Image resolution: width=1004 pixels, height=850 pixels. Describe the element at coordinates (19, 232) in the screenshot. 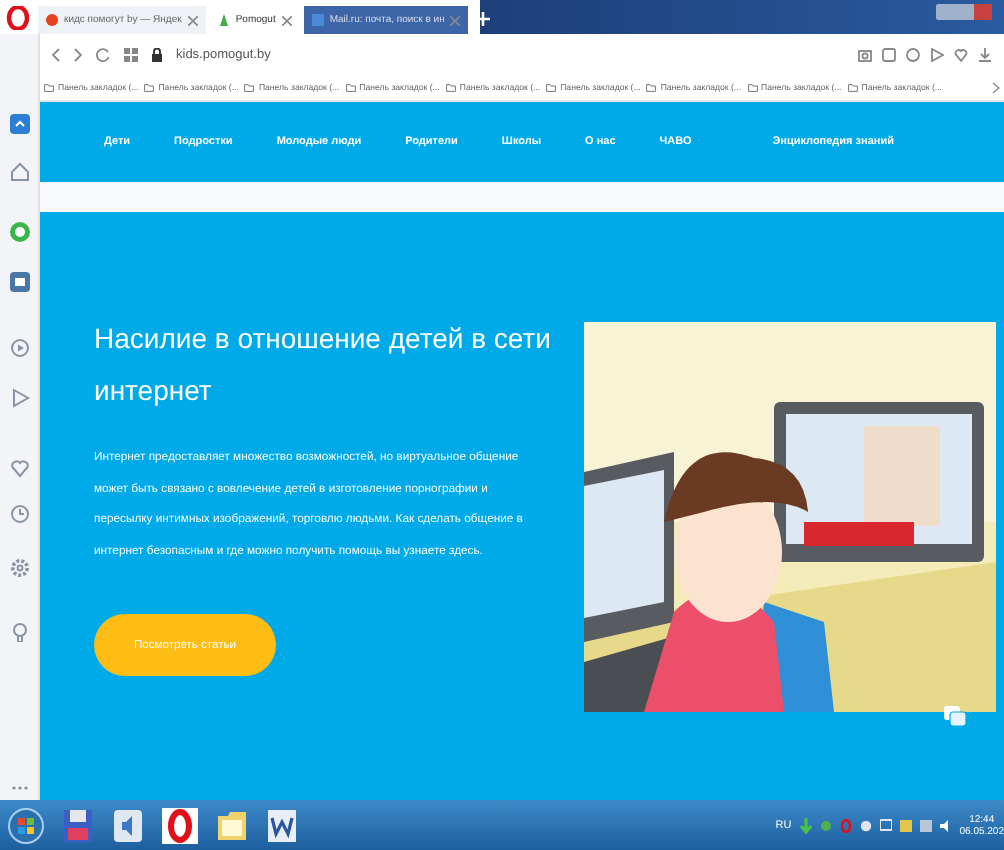

I see `whatsapp-icon` at that location.